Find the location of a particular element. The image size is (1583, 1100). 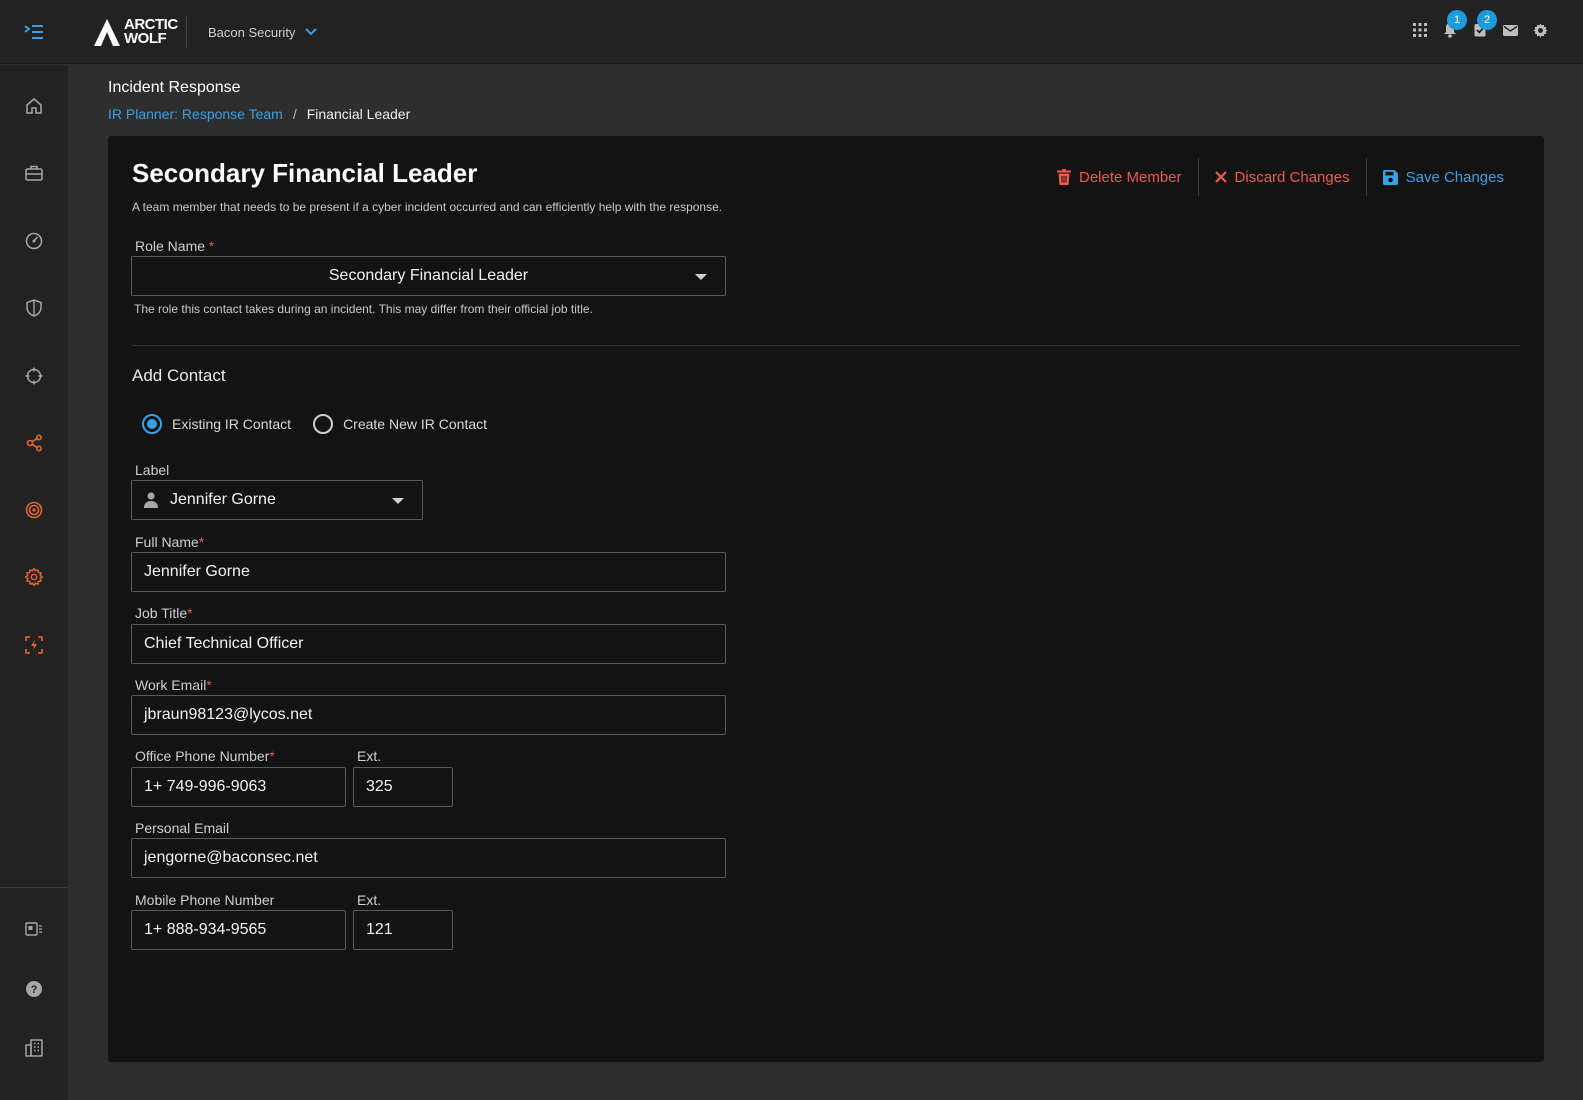

sidebar-item-services is located at coordinates (34, 173).